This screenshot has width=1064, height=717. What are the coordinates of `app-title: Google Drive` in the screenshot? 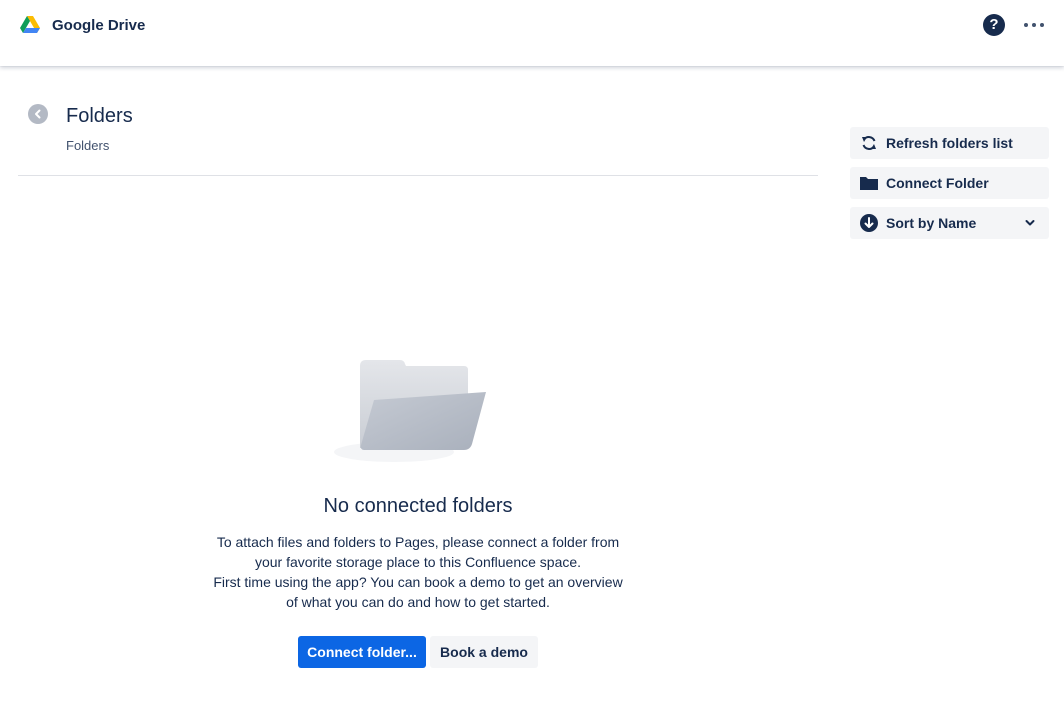 It's located at (99, 25).